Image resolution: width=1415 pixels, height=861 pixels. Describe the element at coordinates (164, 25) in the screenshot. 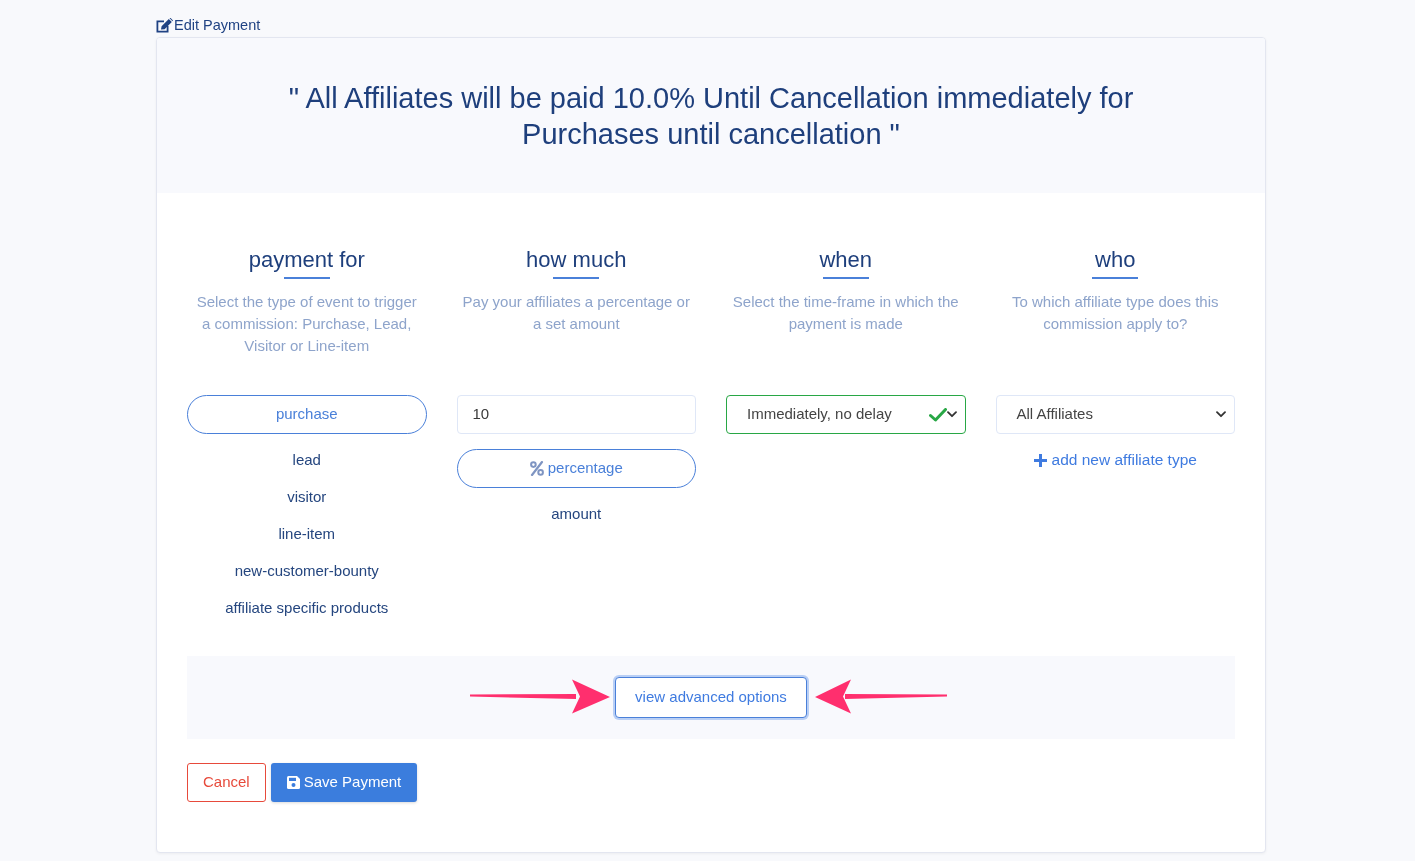

I see `edit-icon` at that location.